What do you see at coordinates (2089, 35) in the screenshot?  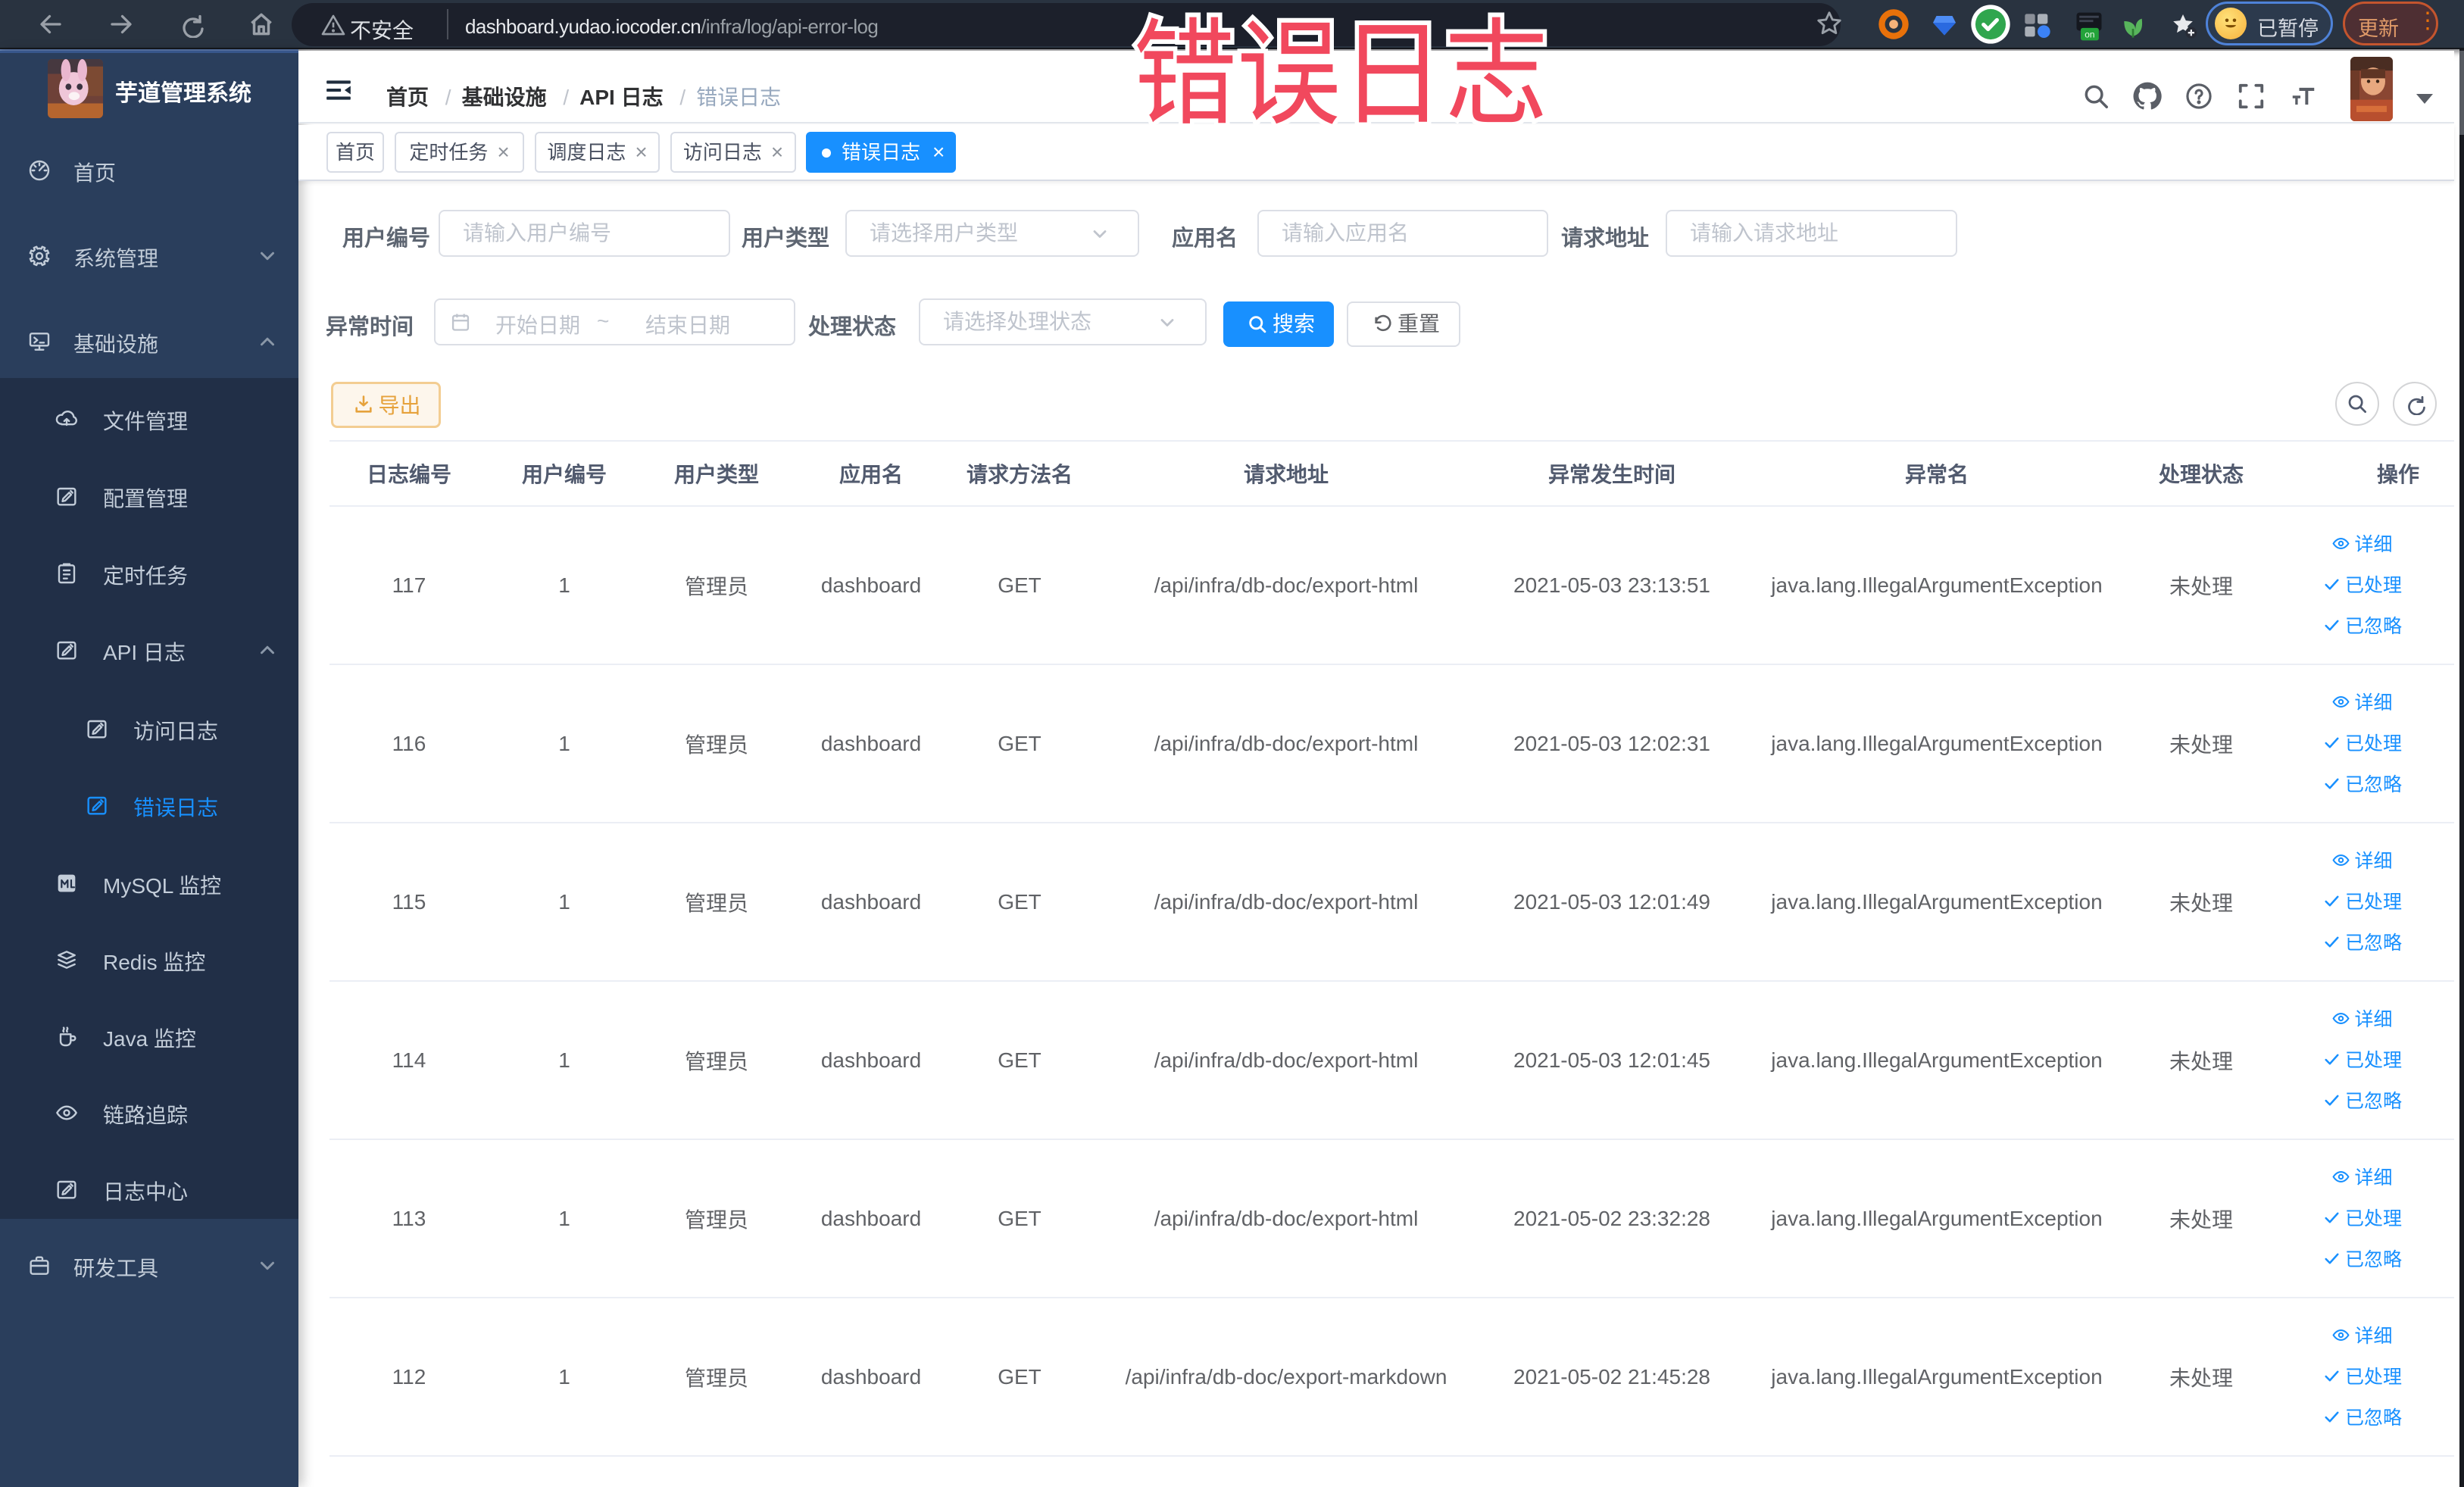 I see `svg-text: on` at bounding box center [2089, 35].